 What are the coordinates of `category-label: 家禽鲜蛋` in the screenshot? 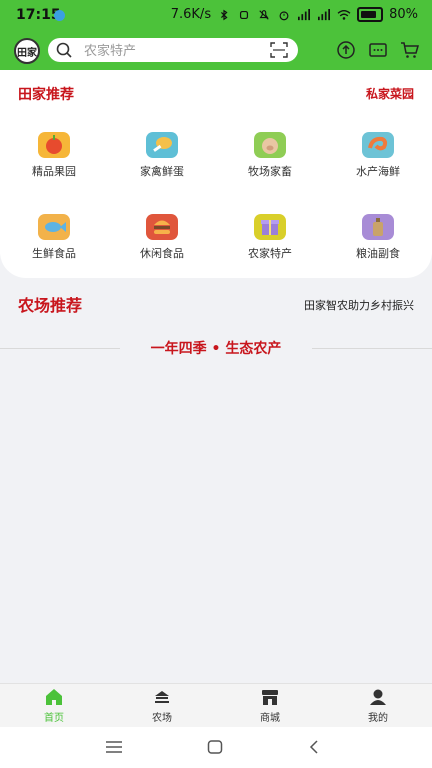 It's located at (162, 171).